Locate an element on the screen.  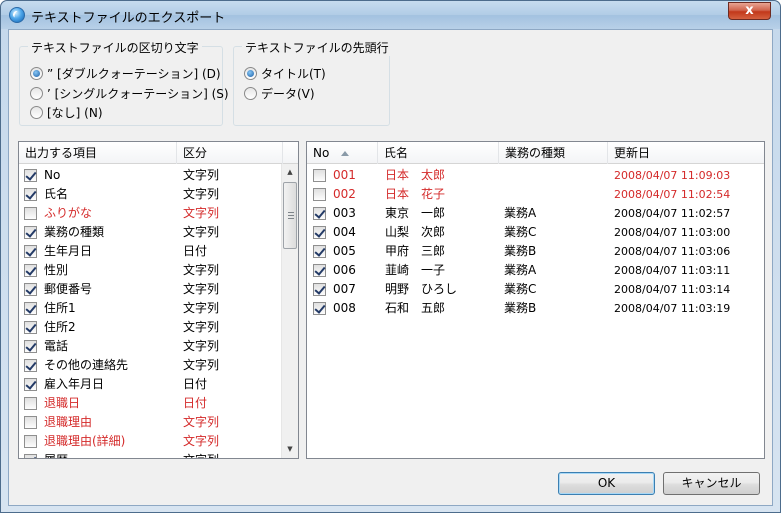
records-list-header: No 氏名 業務の種類 更新日 is located at coordinates (535, 153).